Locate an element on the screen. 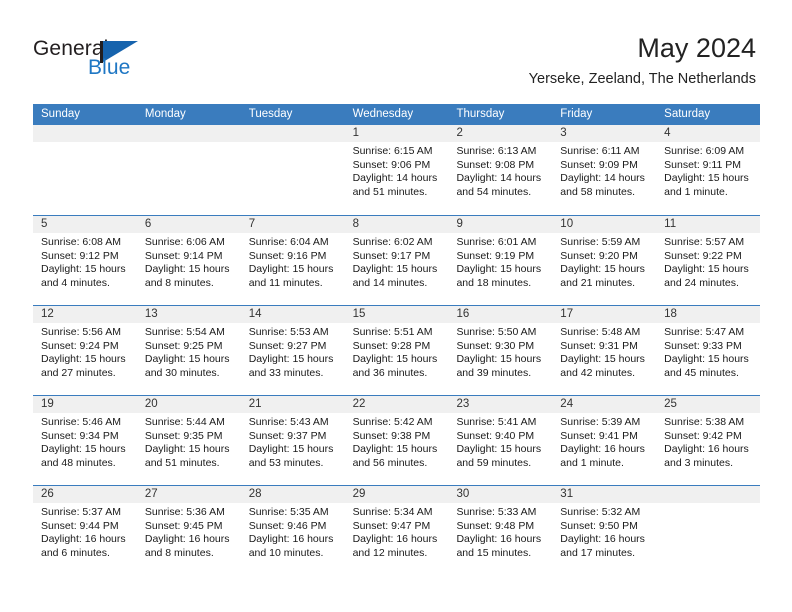 The height and width of the screenshot is (612, 792). day-number: 25 is located at coordinates (670, 404).